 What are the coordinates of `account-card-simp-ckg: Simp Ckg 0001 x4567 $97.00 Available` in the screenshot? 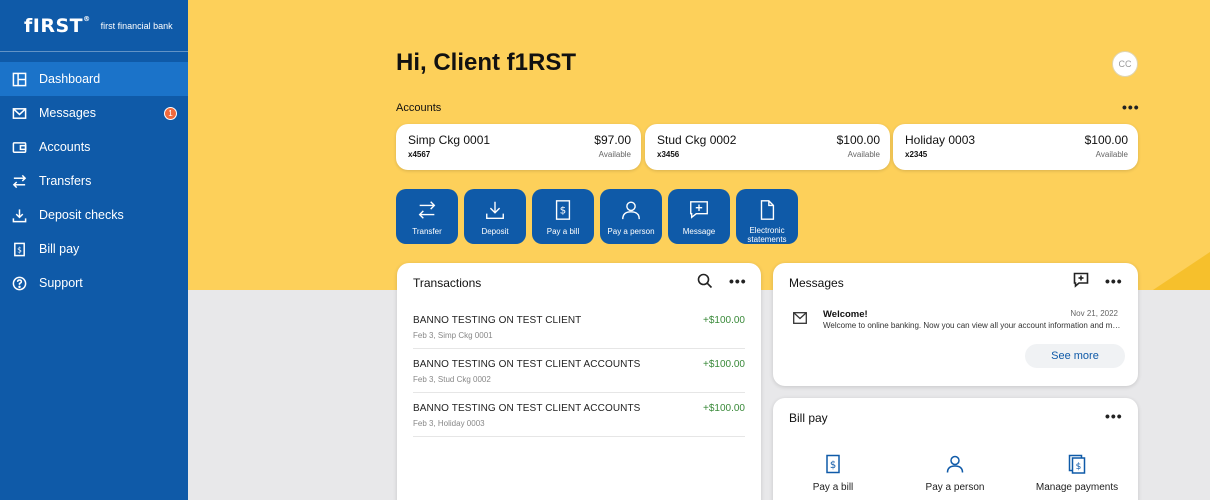 It's located at (518, 147).